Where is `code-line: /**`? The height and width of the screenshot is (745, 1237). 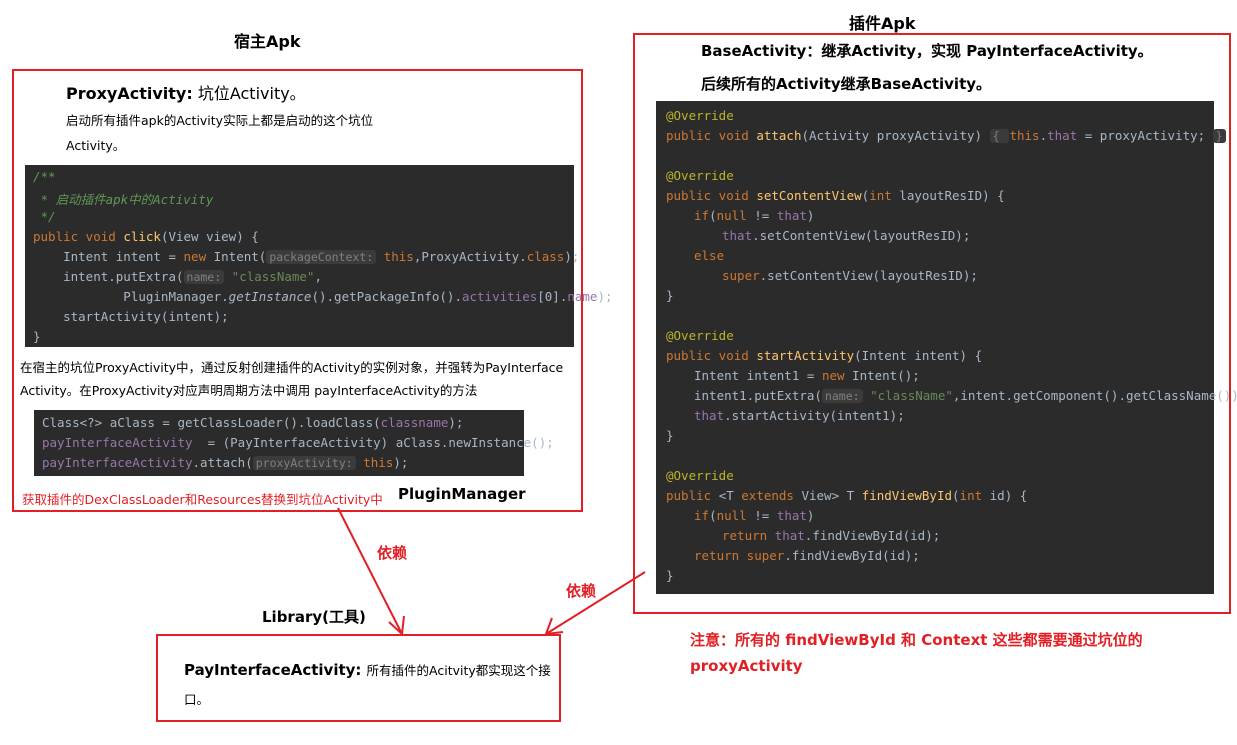 code-line: /** is located at coordinates (44, 176).